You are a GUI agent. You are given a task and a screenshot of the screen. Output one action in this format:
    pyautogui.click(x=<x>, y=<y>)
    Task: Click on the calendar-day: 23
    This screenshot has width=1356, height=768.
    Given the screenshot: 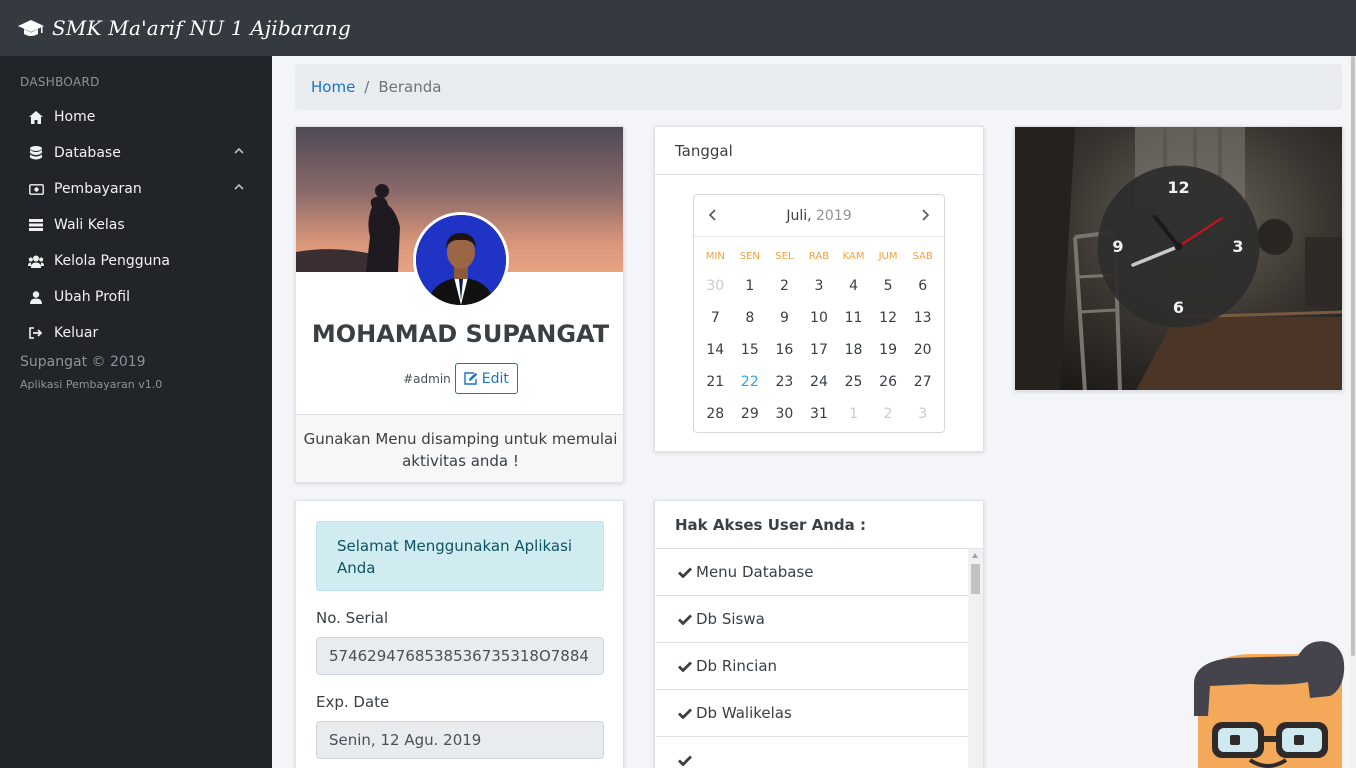 What is the action you would take?
    pyautogui.click(x=784, y=382)
    